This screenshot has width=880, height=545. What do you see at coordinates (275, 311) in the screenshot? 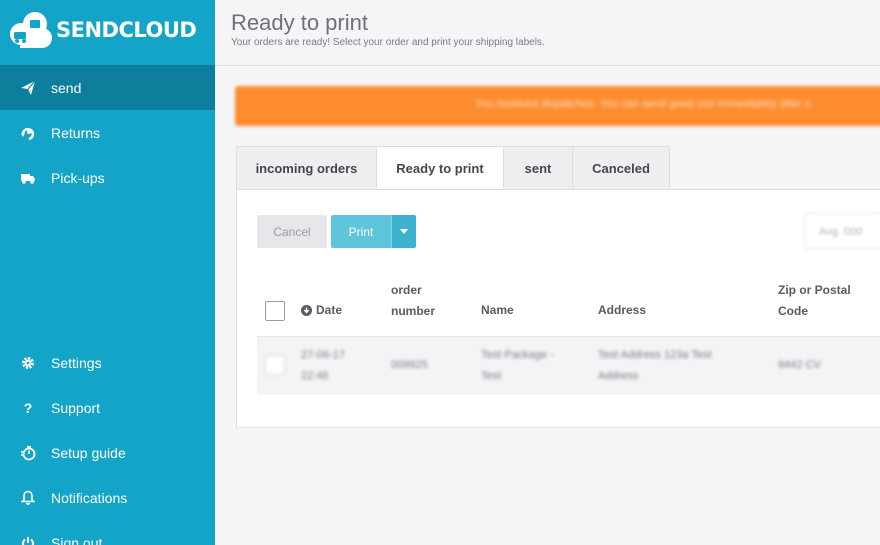
I see `select-all-checkbox` at bounding box center [275, 311].